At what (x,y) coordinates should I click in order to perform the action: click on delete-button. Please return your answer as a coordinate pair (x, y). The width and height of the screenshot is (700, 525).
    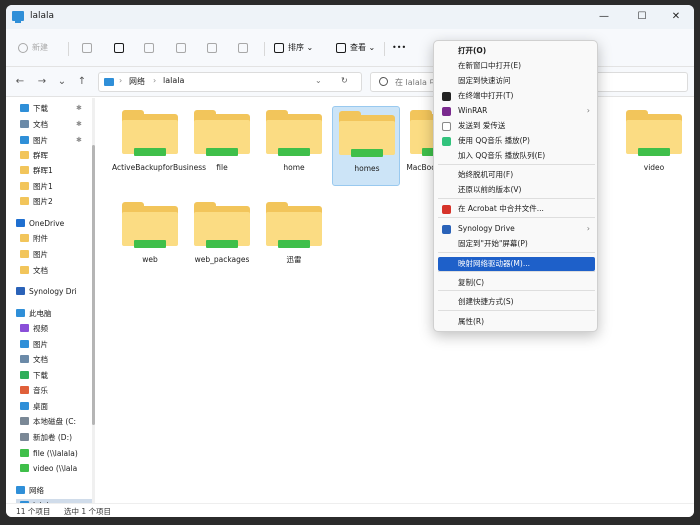
    Looking at the image, I should click on (245, 48).